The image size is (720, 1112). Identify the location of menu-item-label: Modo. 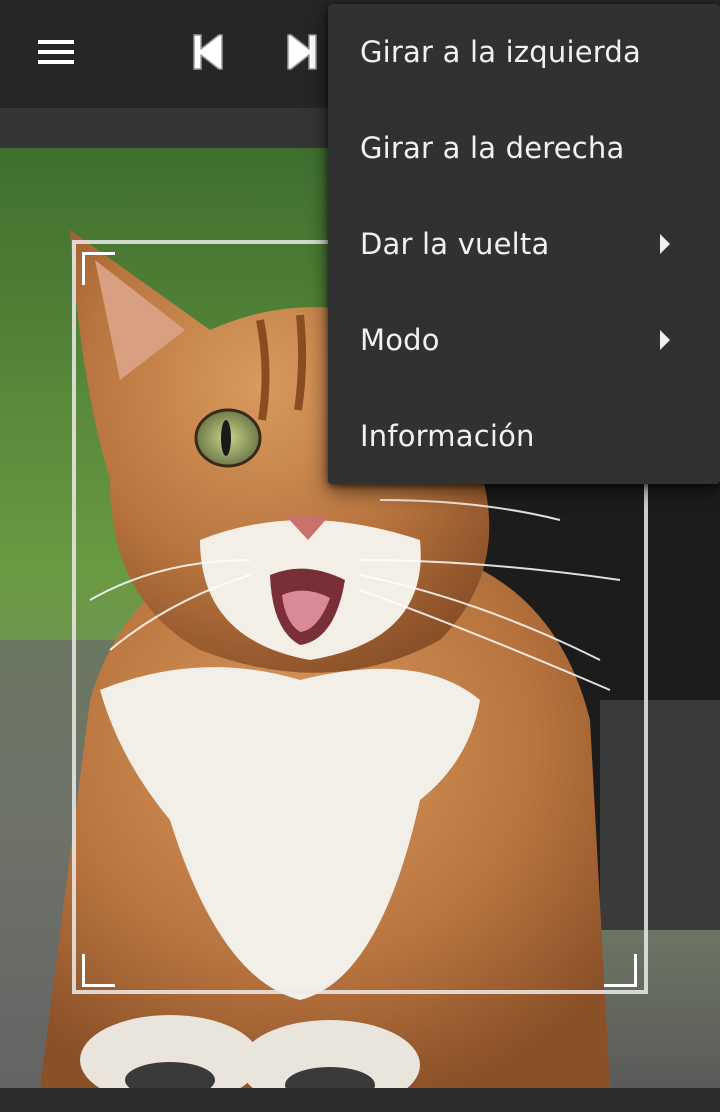
(400, 340).